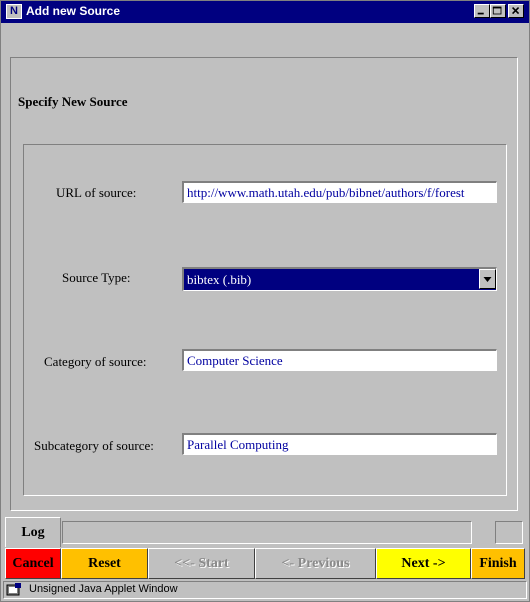 This screenshot has width=530, height=602. Describe the element at coordinates (498, 563) in the screenshot. I see `finish-button: Finish` at that location.